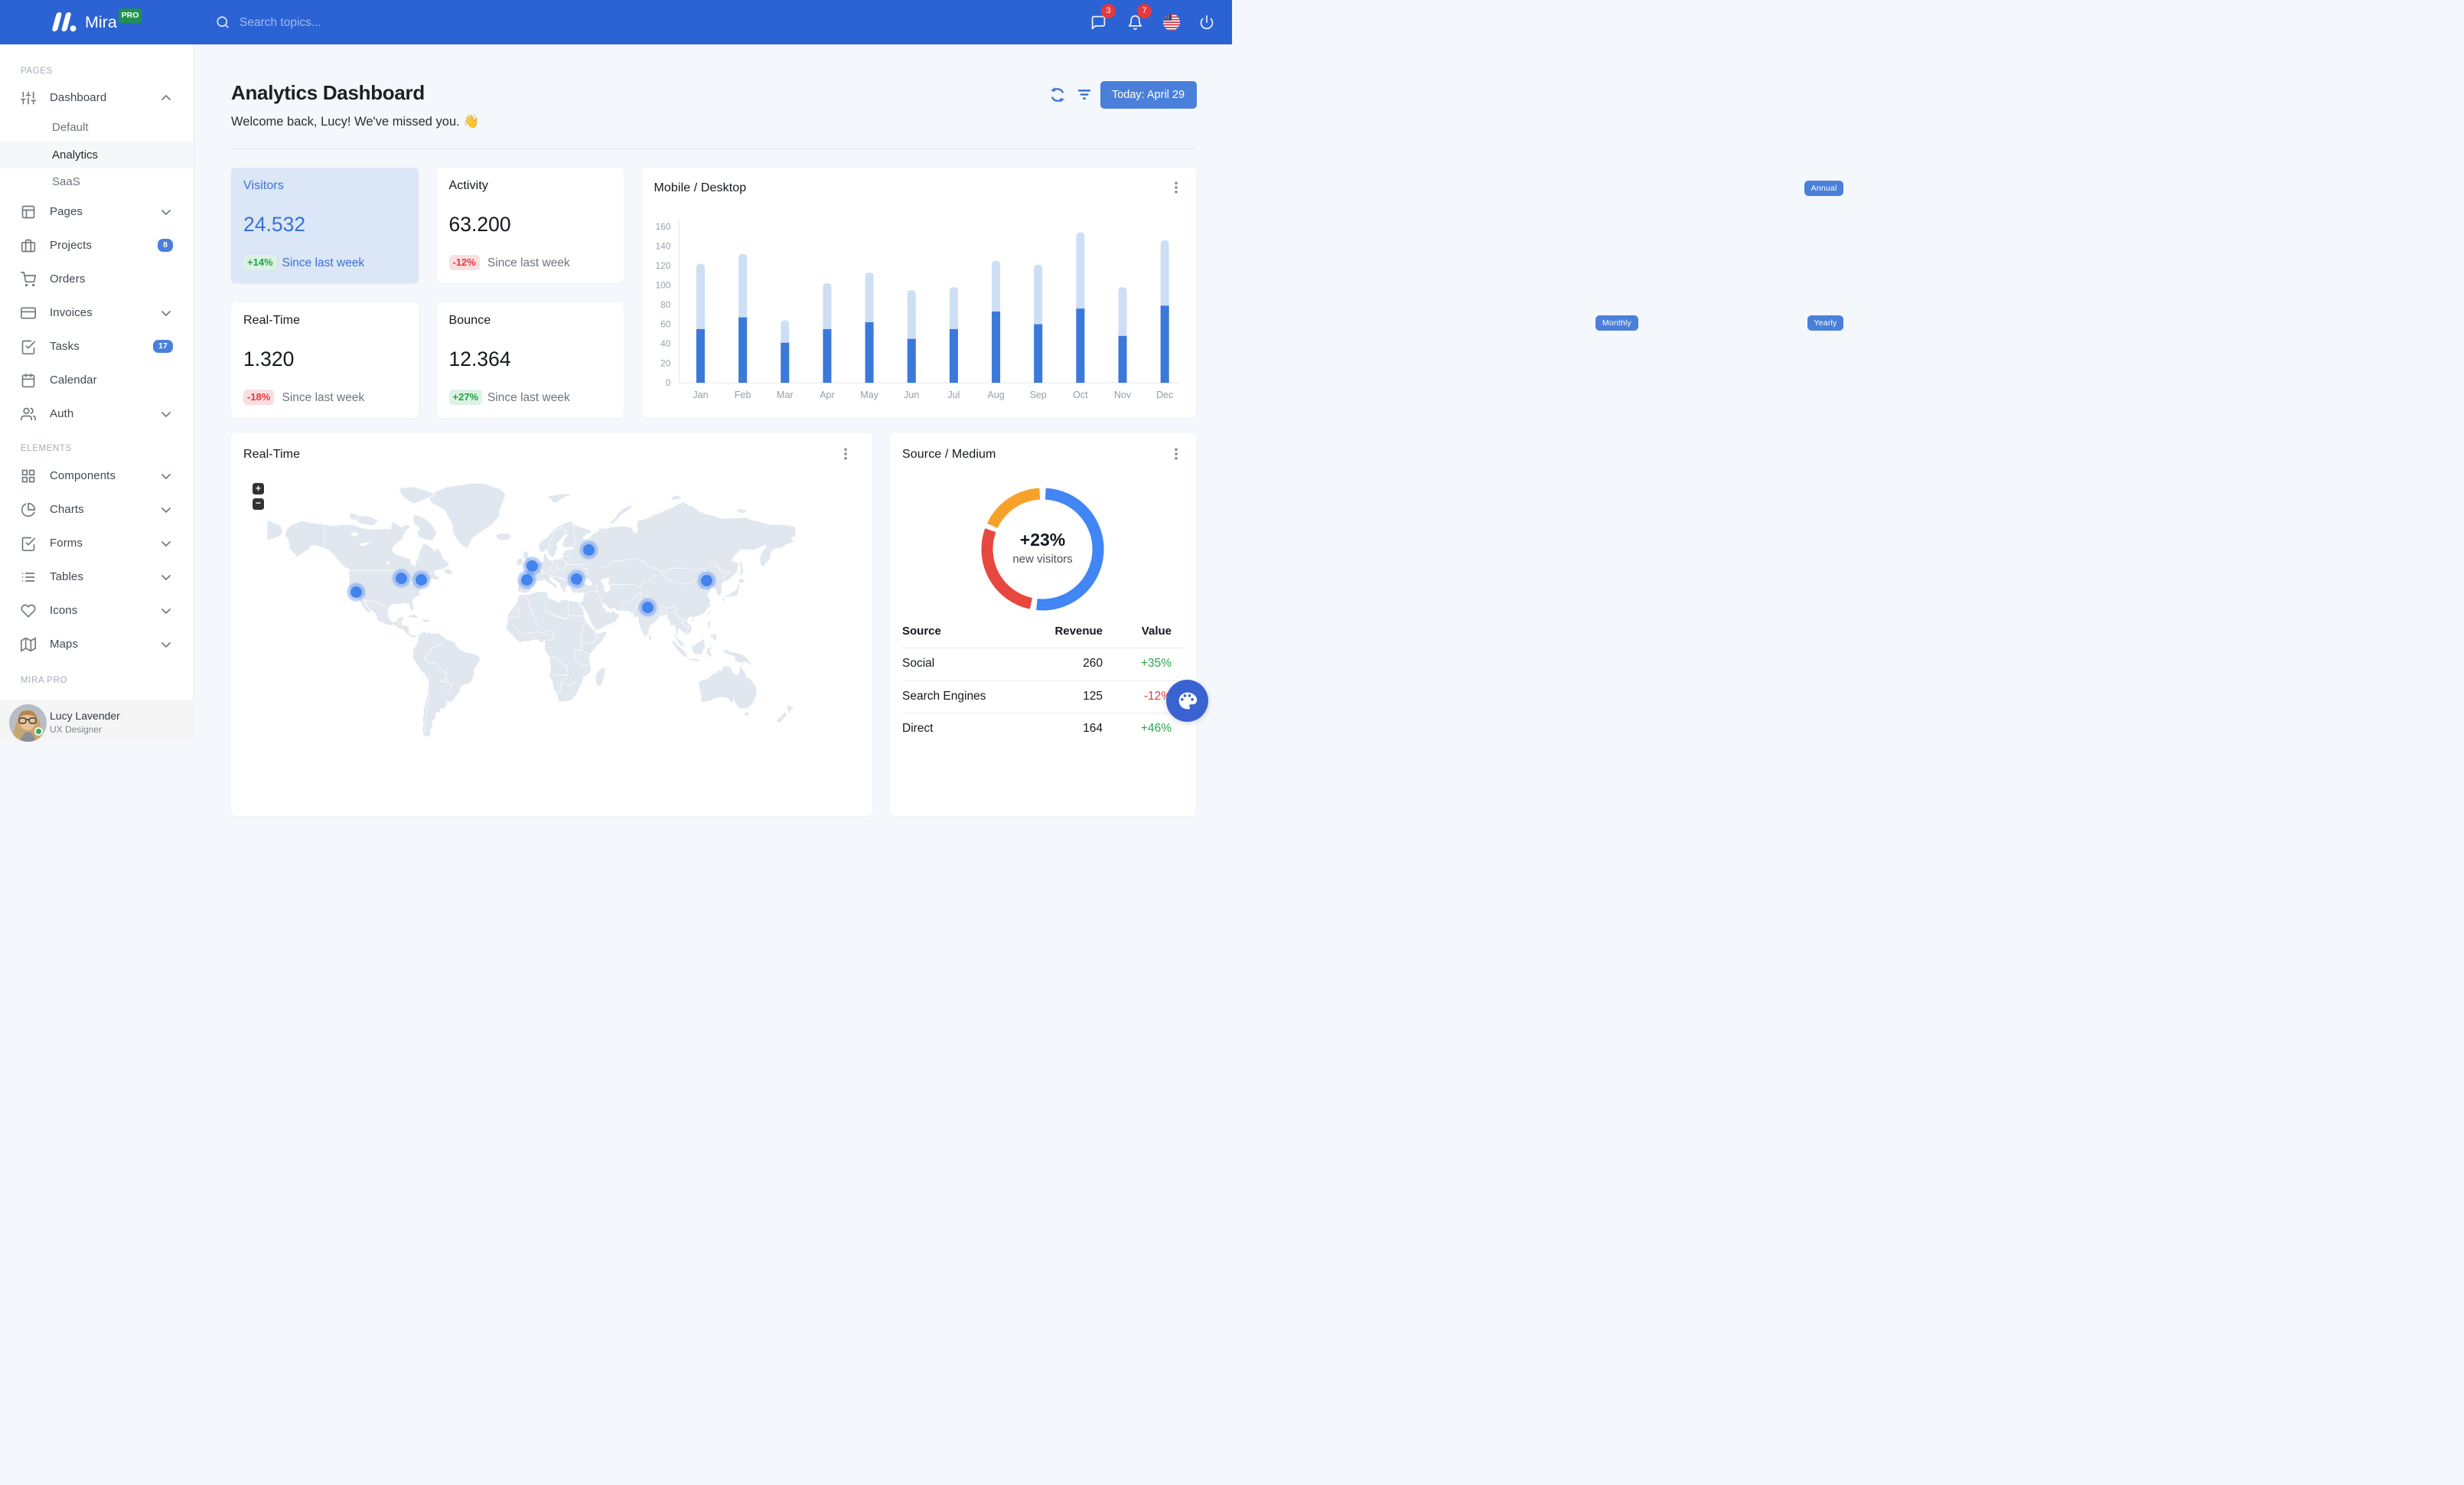 The image size is (2464, 1485). Describe the element at coordinates (1164, 395) in the screenshot. I see `svg-text: Dec` at that location.